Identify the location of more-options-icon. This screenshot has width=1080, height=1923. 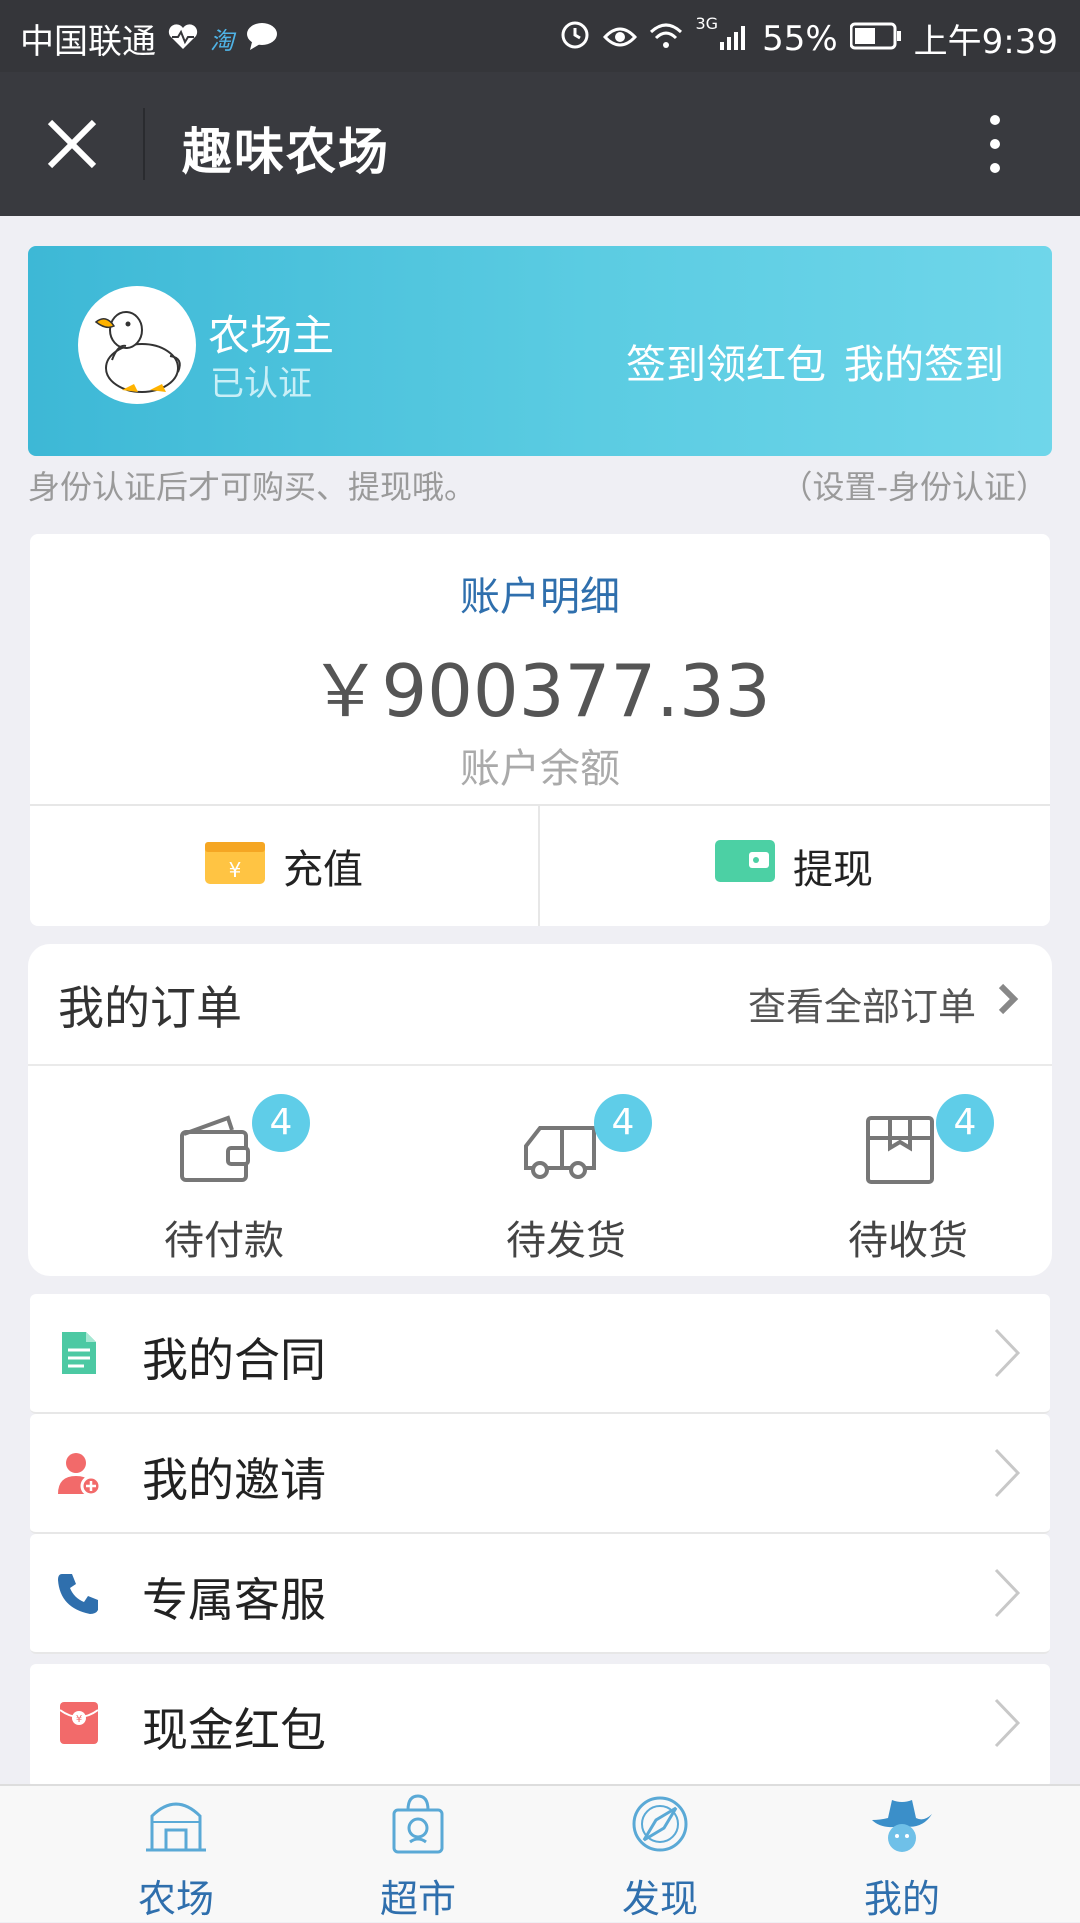
(995, 144).